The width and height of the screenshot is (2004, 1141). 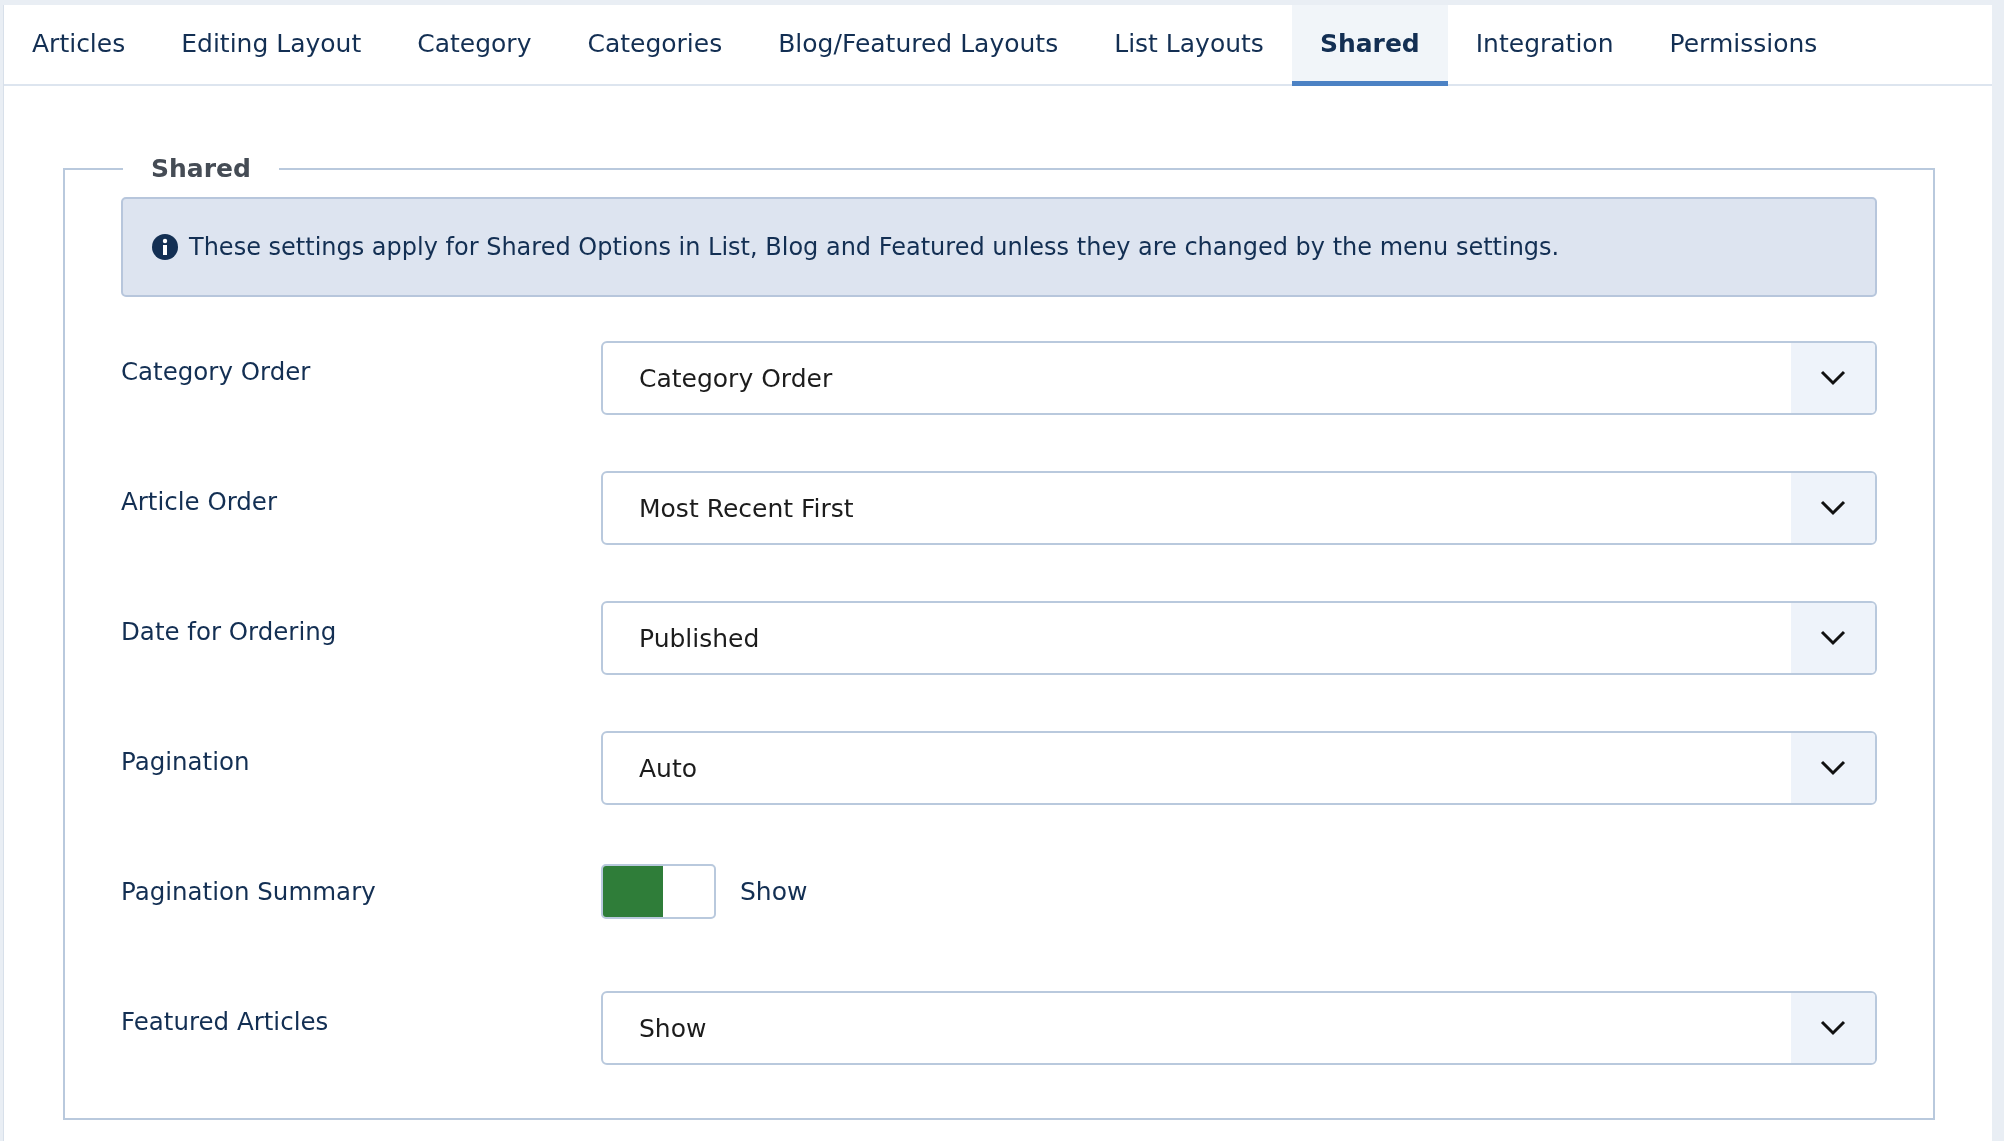 I want to click on field-label: Category Order, so click(x=216, y=371).